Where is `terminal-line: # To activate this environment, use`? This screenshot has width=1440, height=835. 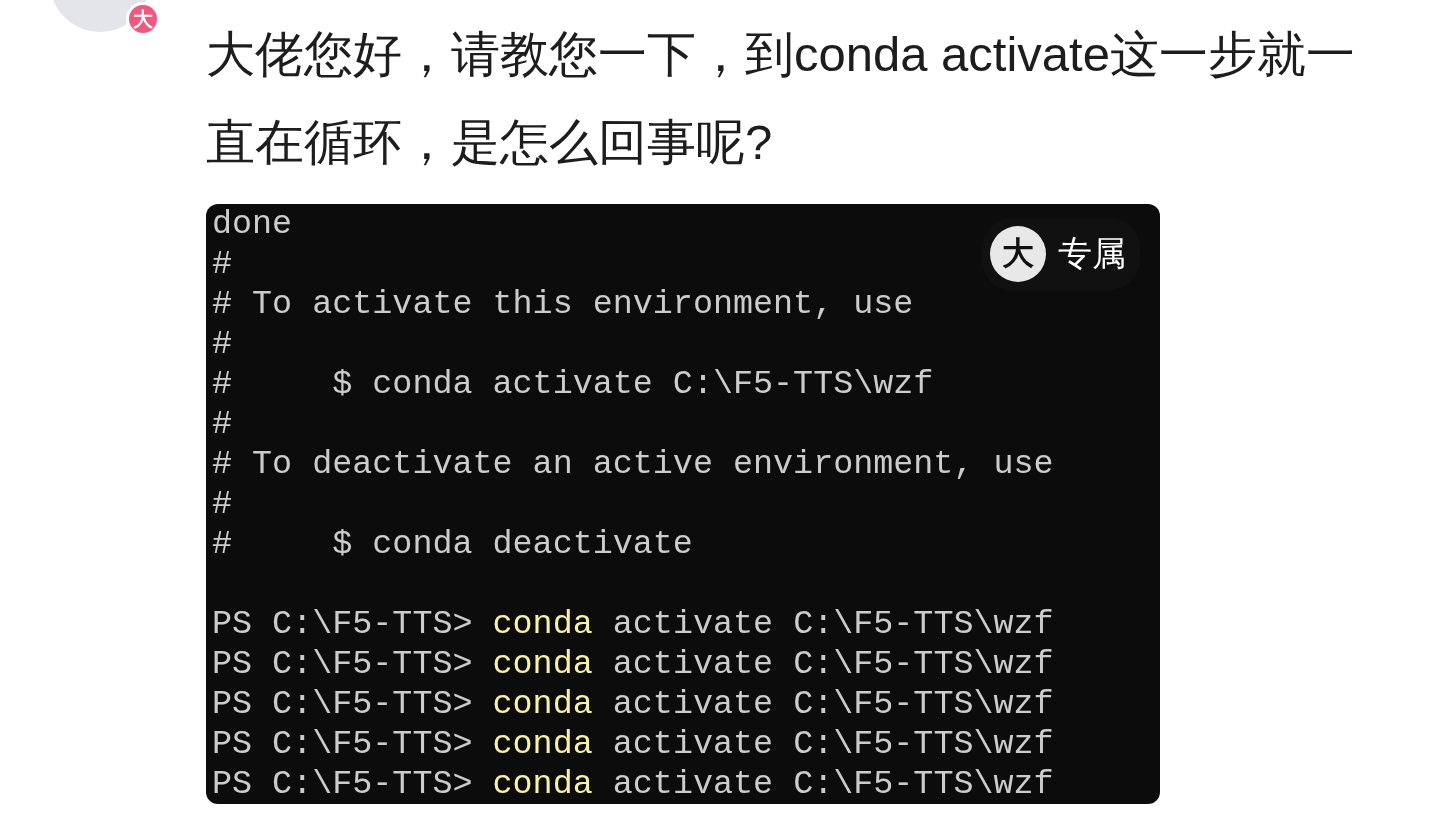 terminal-line: # To activate this environment, use is located at coordinates (563, 304).